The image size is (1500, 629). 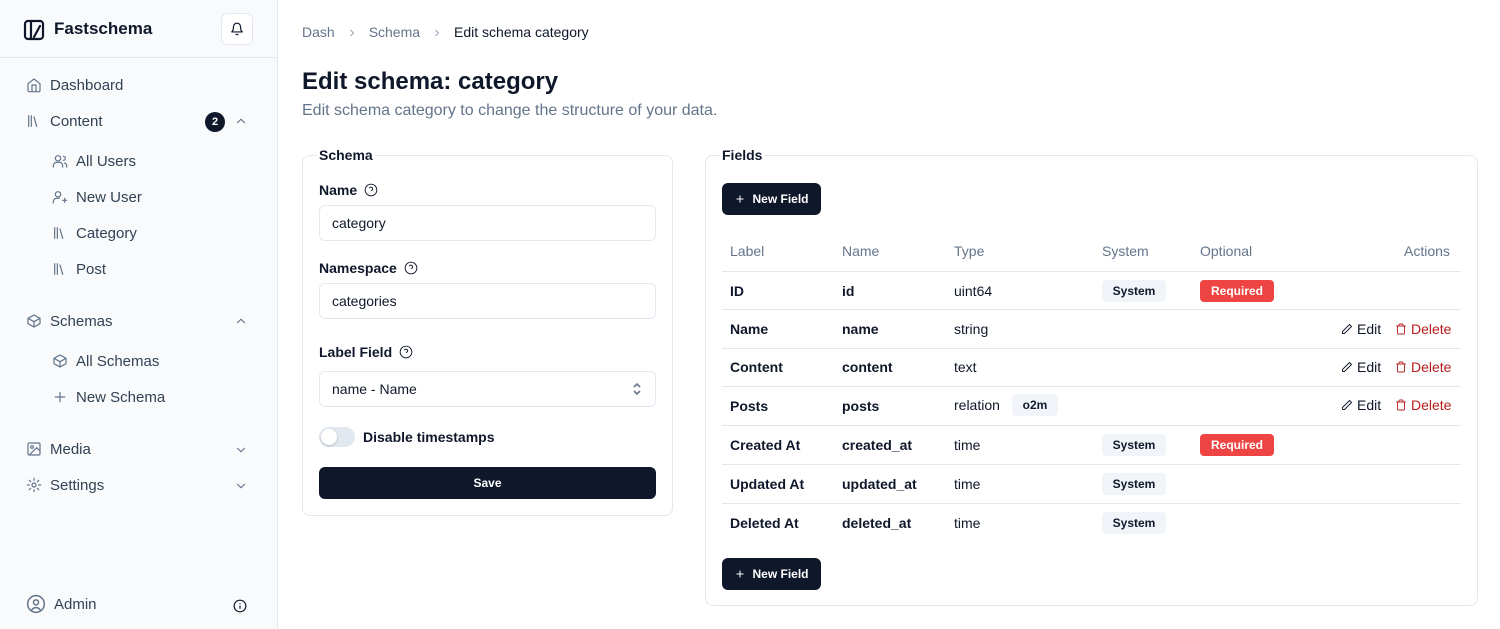 What do you see at coordinates (1125, 251) in the screenshot?
I see `col-header-system: System` at bounding box center [1125, 251].